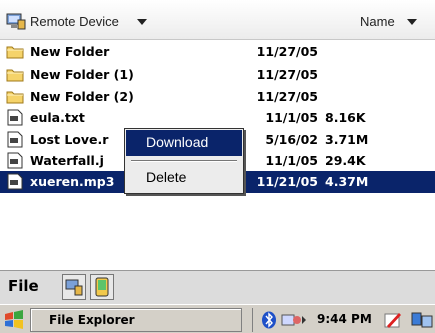  I want to click on file-size: 8.16K, so click(345, 117).